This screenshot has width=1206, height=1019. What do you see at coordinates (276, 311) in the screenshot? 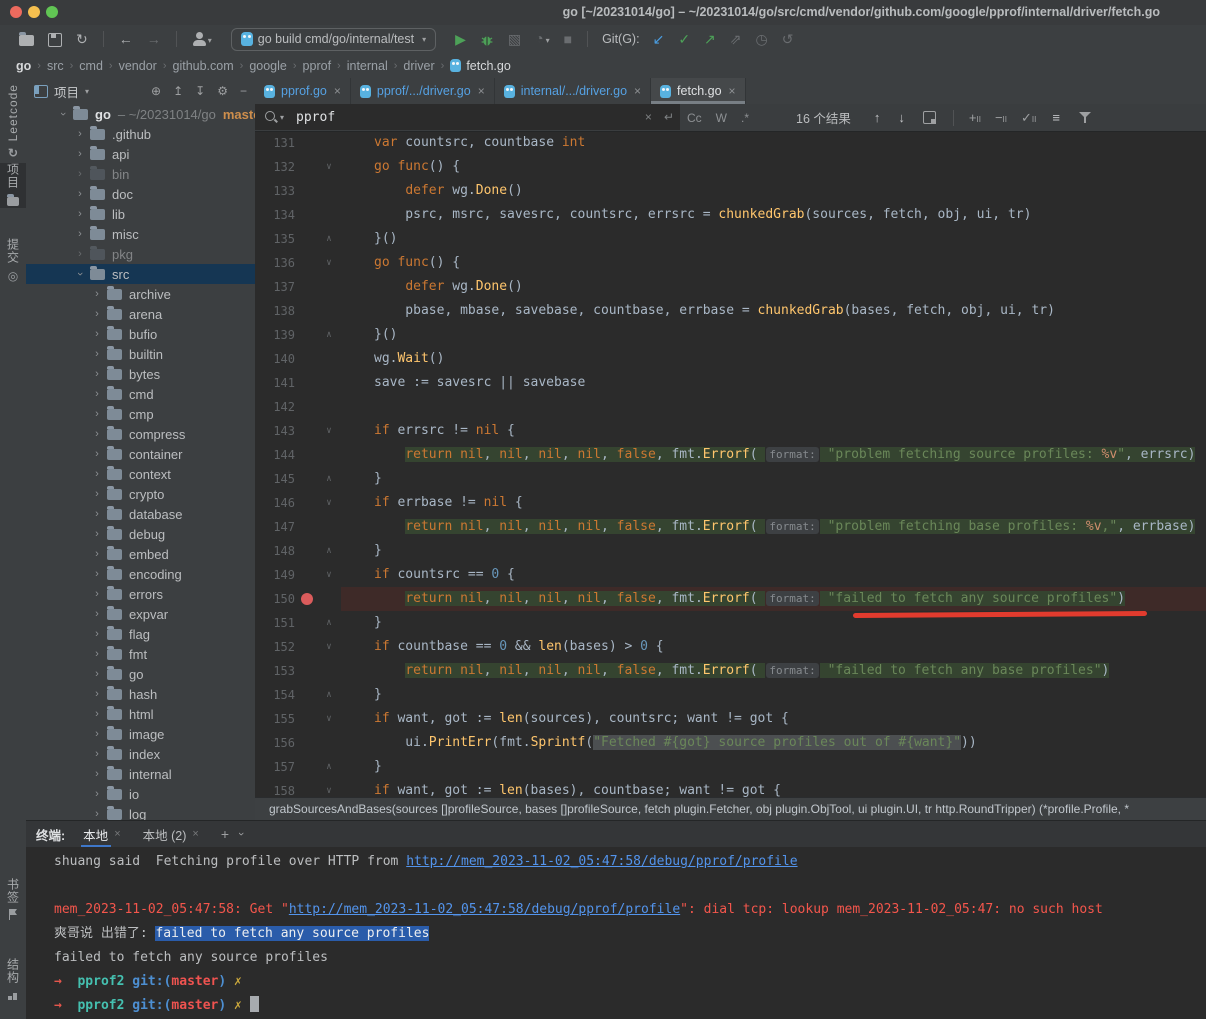
I see `line-number: 138` at bounding box center [276, 311].